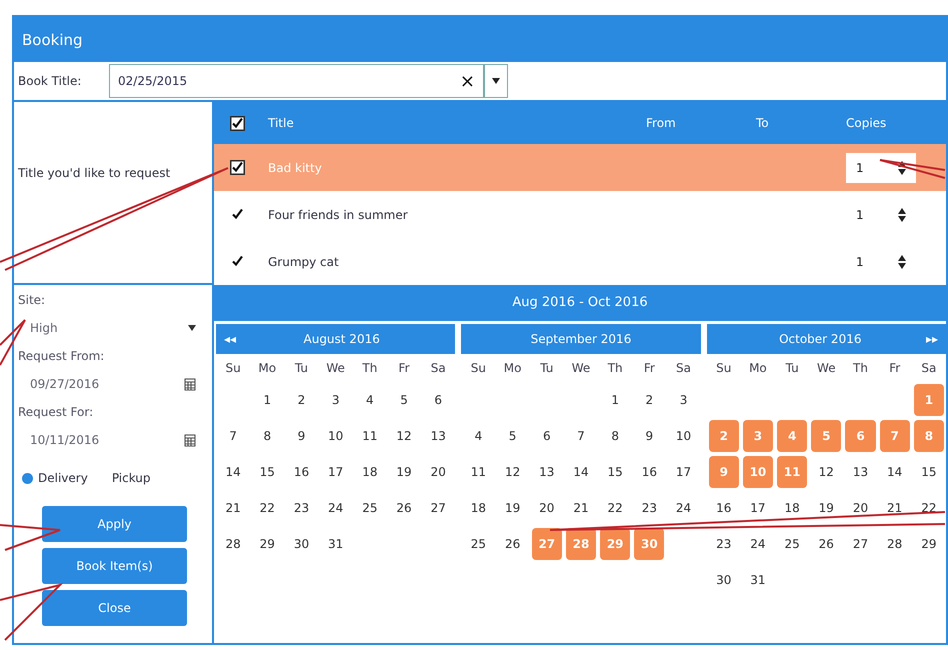 The image size is (948, 650). I want to click on site-select: High, so click(113, 328).